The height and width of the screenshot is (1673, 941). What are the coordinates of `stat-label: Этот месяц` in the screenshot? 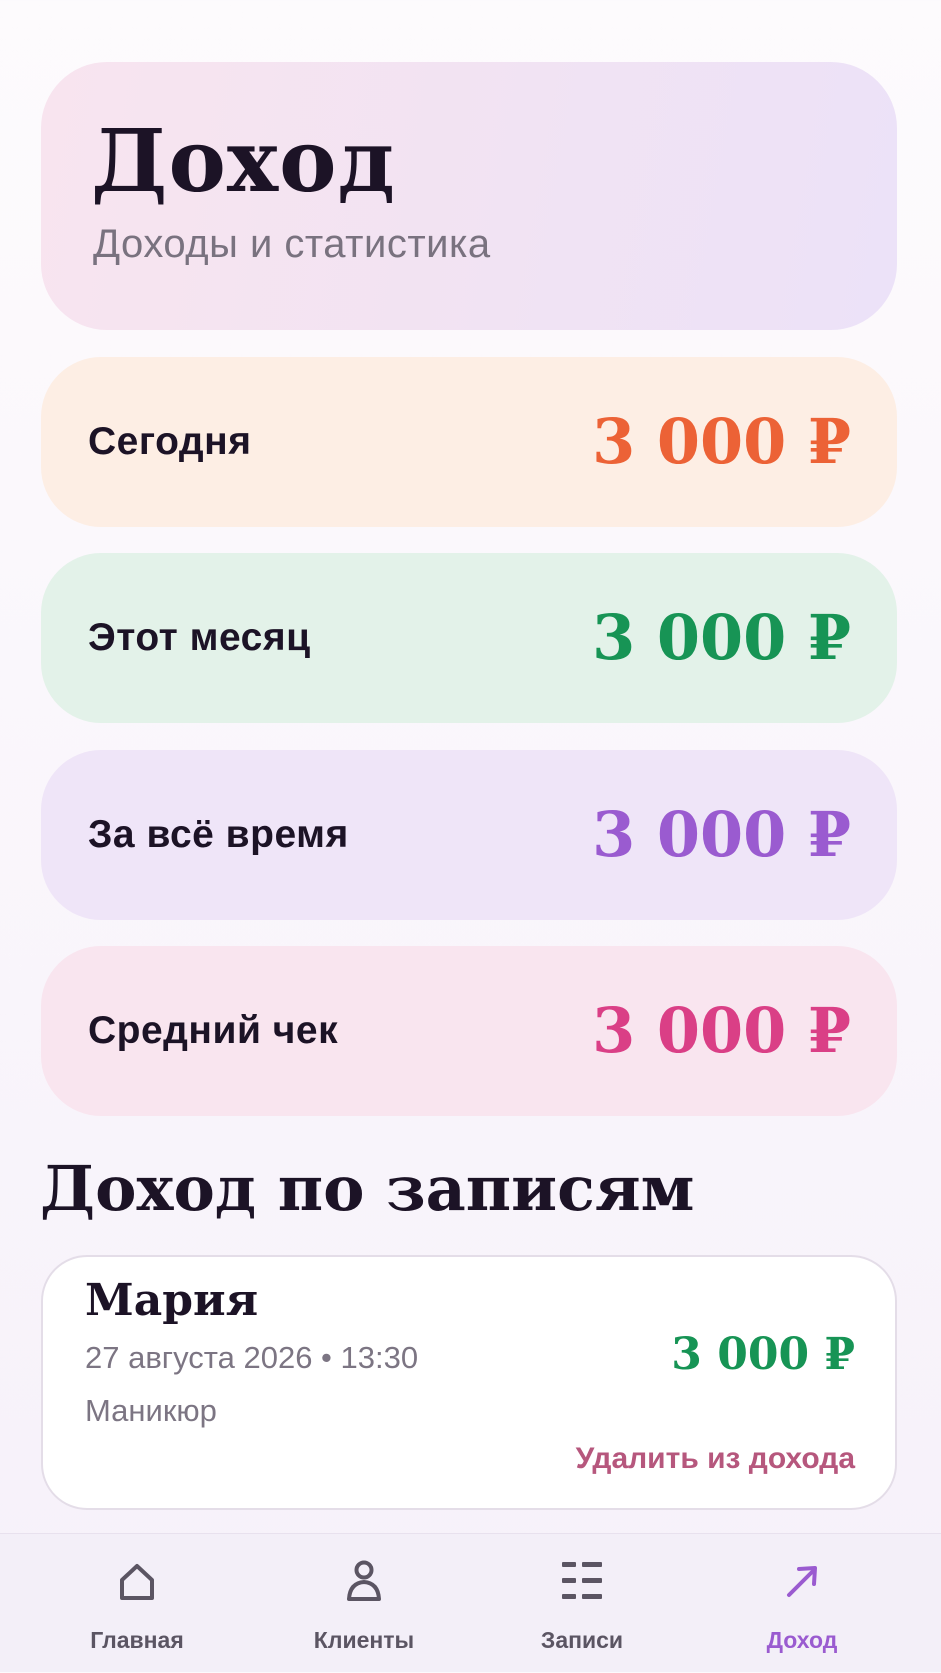 It's located at (199, 637).